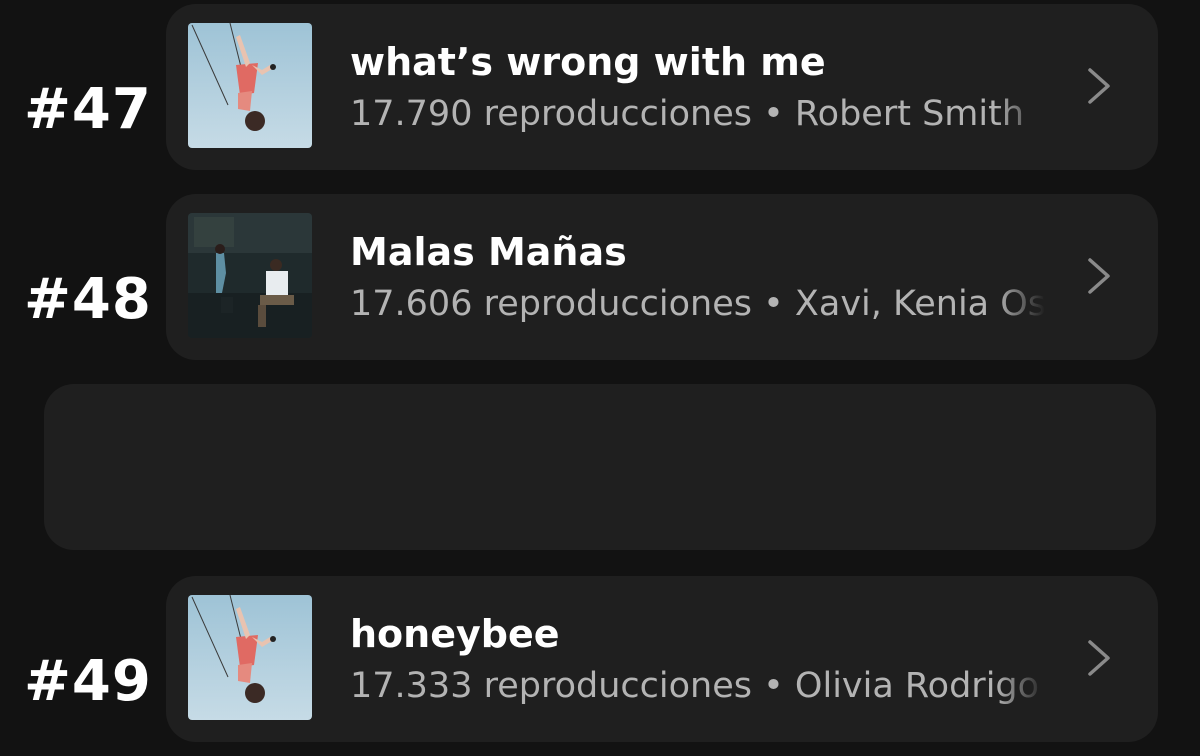 This screenshot has height=756, width=1200. Describe the element at coordinates (551, 304) in the screenshot. I see `play-count: 17.606 reproducciones` at that location.